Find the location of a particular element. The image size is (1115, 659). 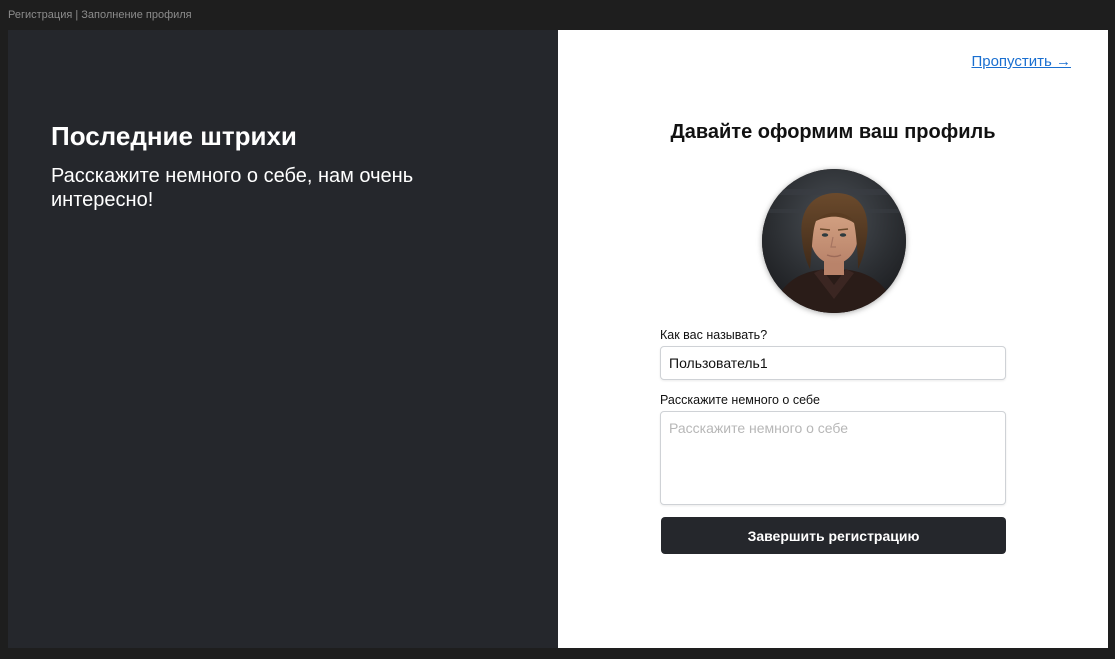

intro-title: Последние штрихи is located at coordinates (174, 136).